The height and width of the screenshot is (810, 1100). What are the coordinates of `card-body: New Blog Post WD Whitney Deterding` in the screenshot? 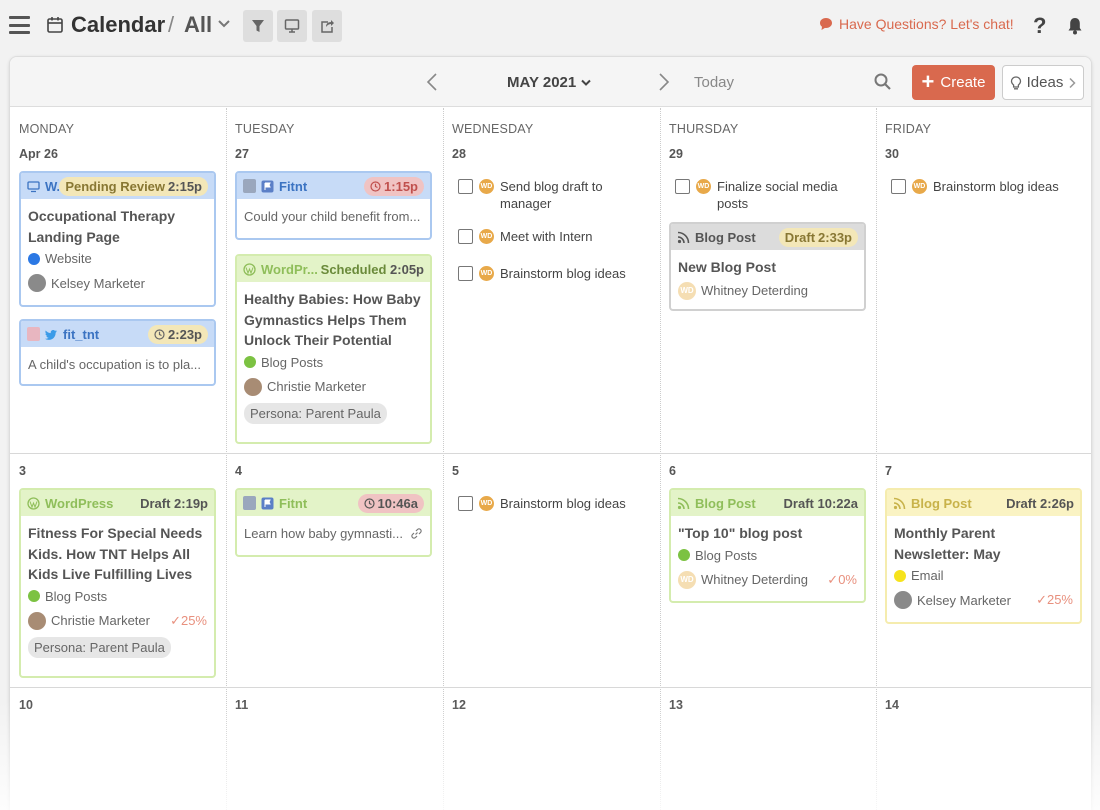 It's located at (767, 278).